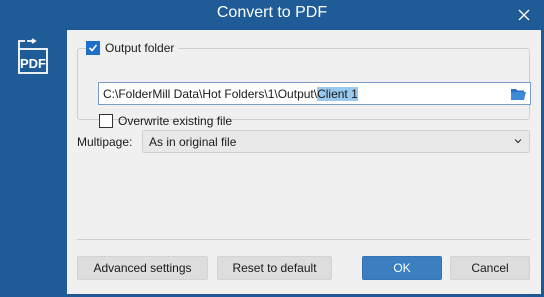 The image size is (544, 297). Describe the element at coordinates (193, 141) in the screenshot. I see `multipage-value: As in original file` at that location.